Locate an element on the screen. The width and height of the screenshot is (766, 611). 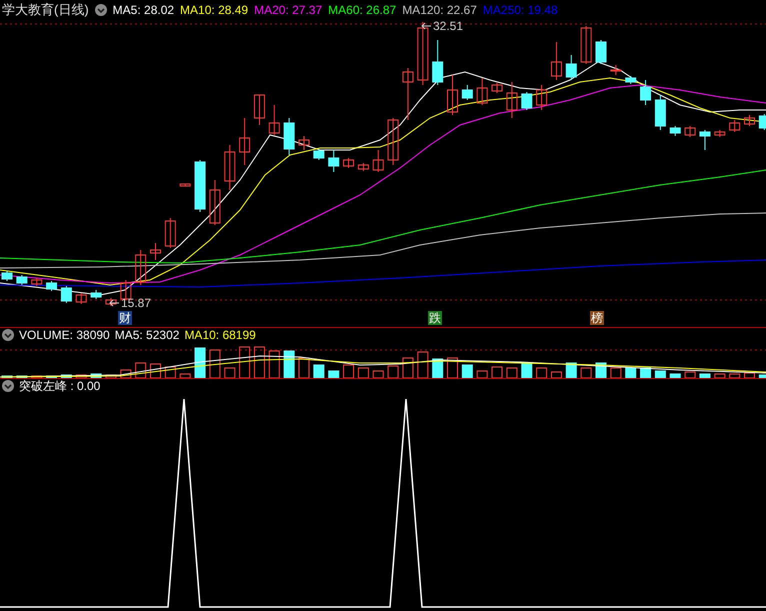
indicator-legend: 突破左峰 : 0.00 is located at coordinates (59, 386).